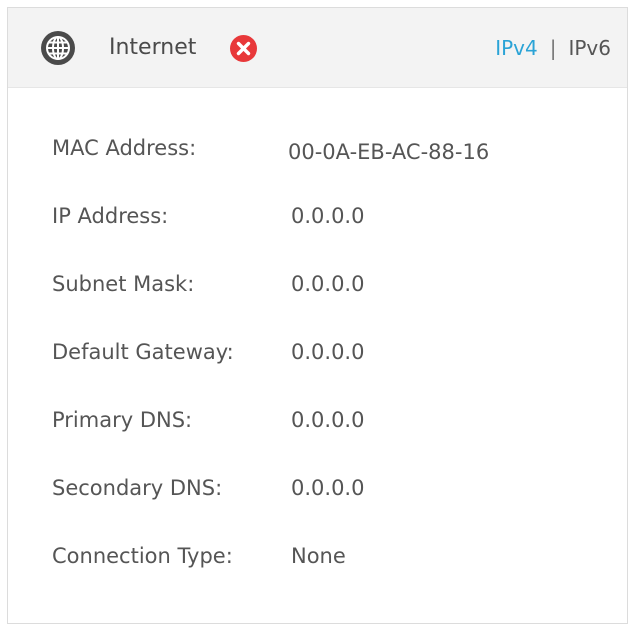 The width and height of the screenshot is (635, 629). I want to click on field-row-connection-type: Connection Type: None, so click(329, 570).